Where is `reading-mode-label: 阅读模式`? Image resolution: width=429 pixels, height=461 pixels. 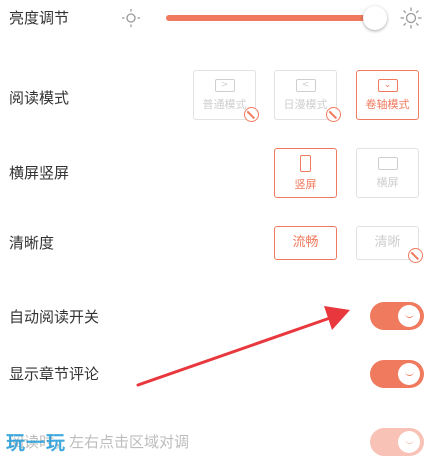
reading-mode-label: 阅读模式 is located at coordinates (39, 98).